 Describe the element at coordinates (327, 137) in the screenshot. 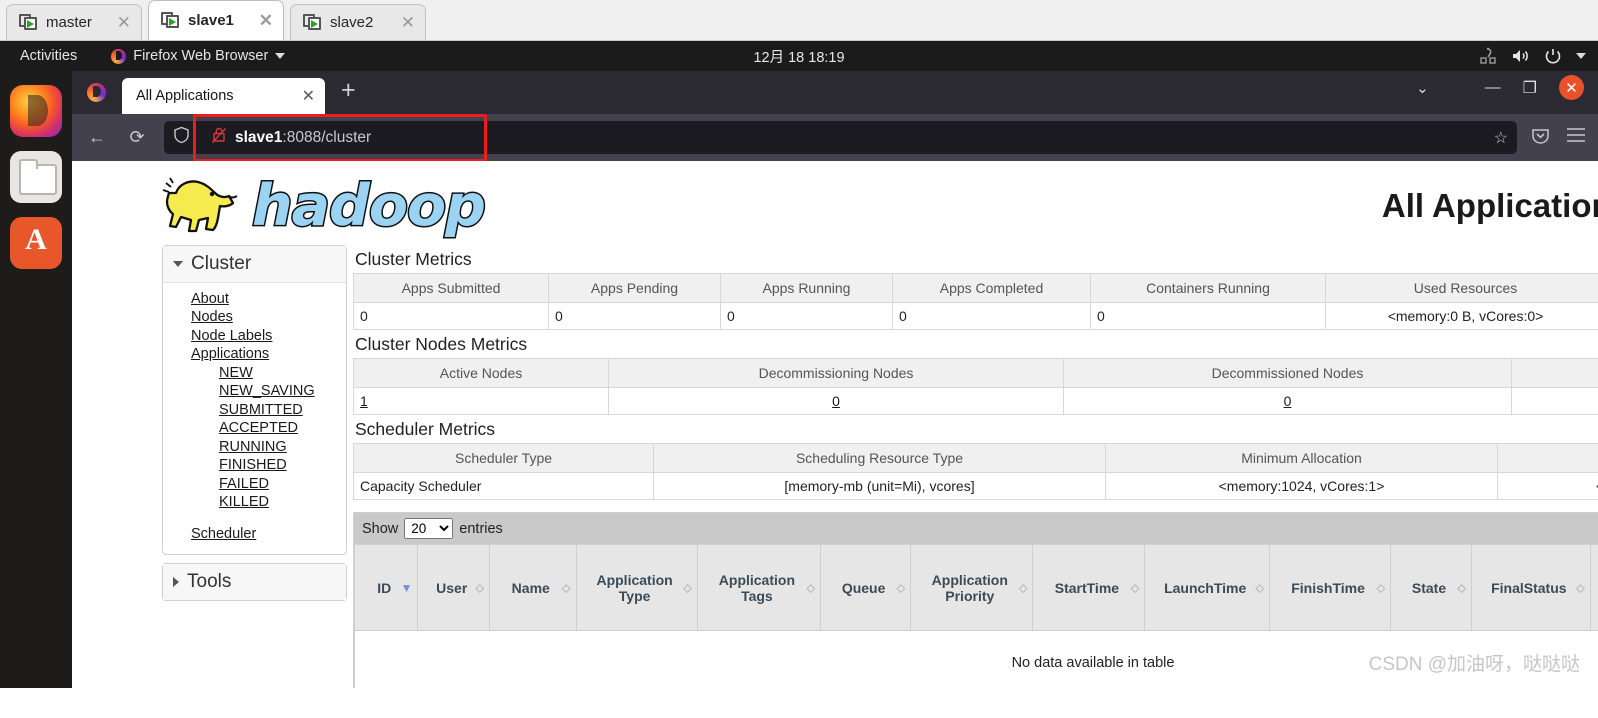

I see `url-path: :8088/cluster` at that location.